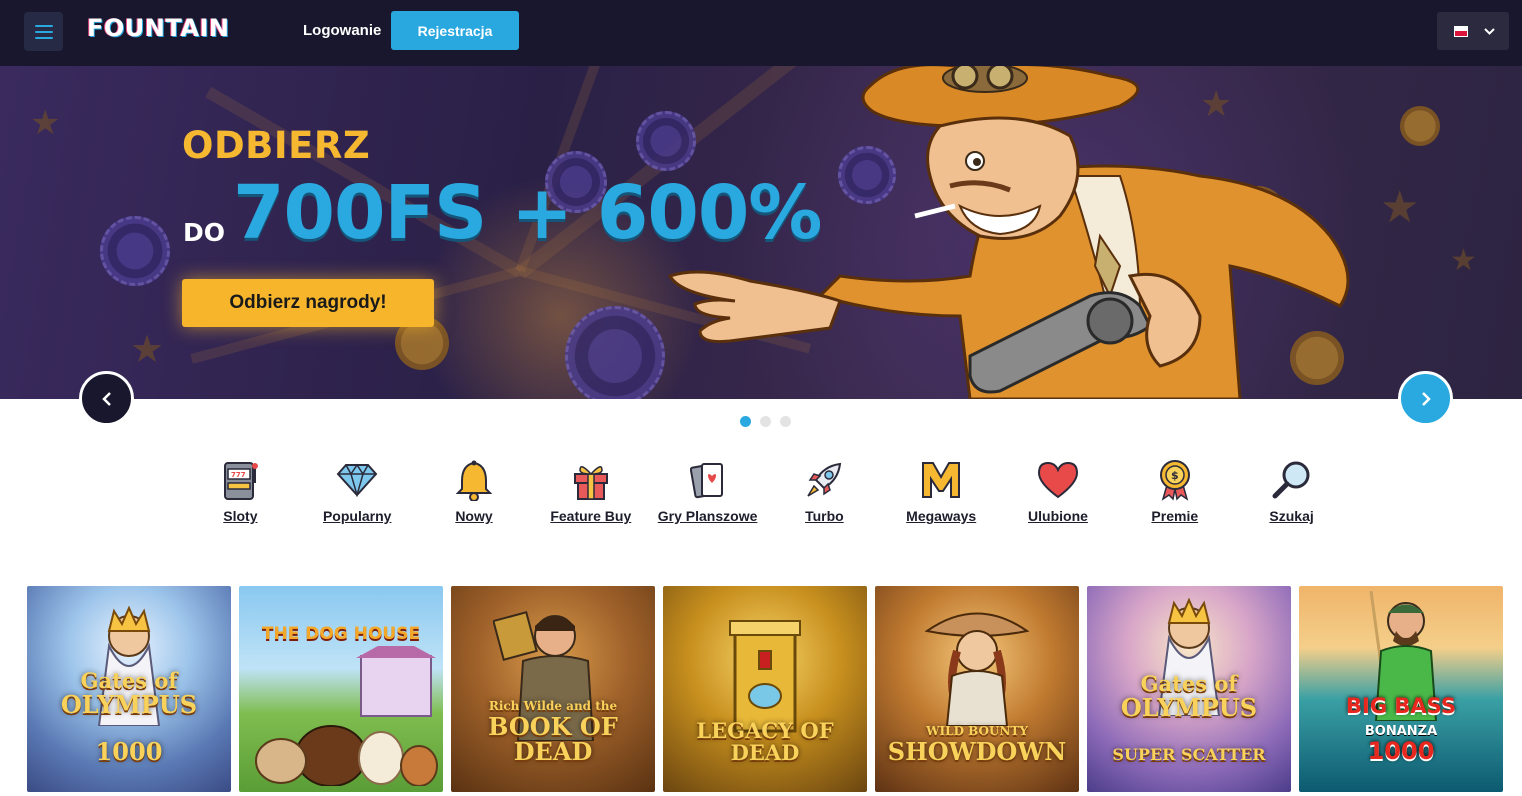 The width and height of the screenshot is (1522, 796). Describe the element at coordinates (824, 480) in the screenshot. I see `rocket-icon` at that location.